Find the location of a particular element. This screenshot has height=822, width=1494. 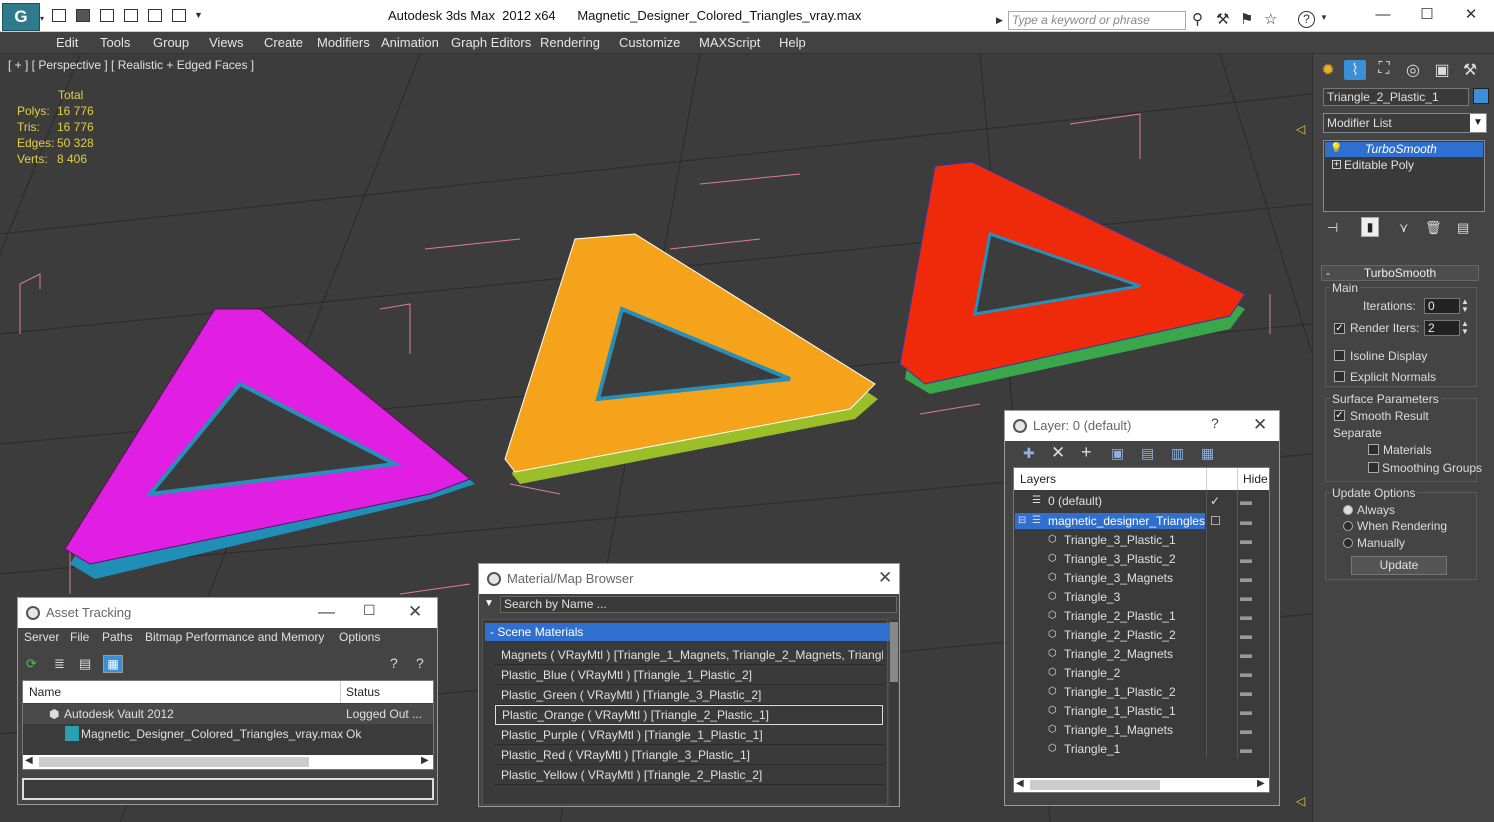

object-color-swatch is located at coordinates (1481, 96).